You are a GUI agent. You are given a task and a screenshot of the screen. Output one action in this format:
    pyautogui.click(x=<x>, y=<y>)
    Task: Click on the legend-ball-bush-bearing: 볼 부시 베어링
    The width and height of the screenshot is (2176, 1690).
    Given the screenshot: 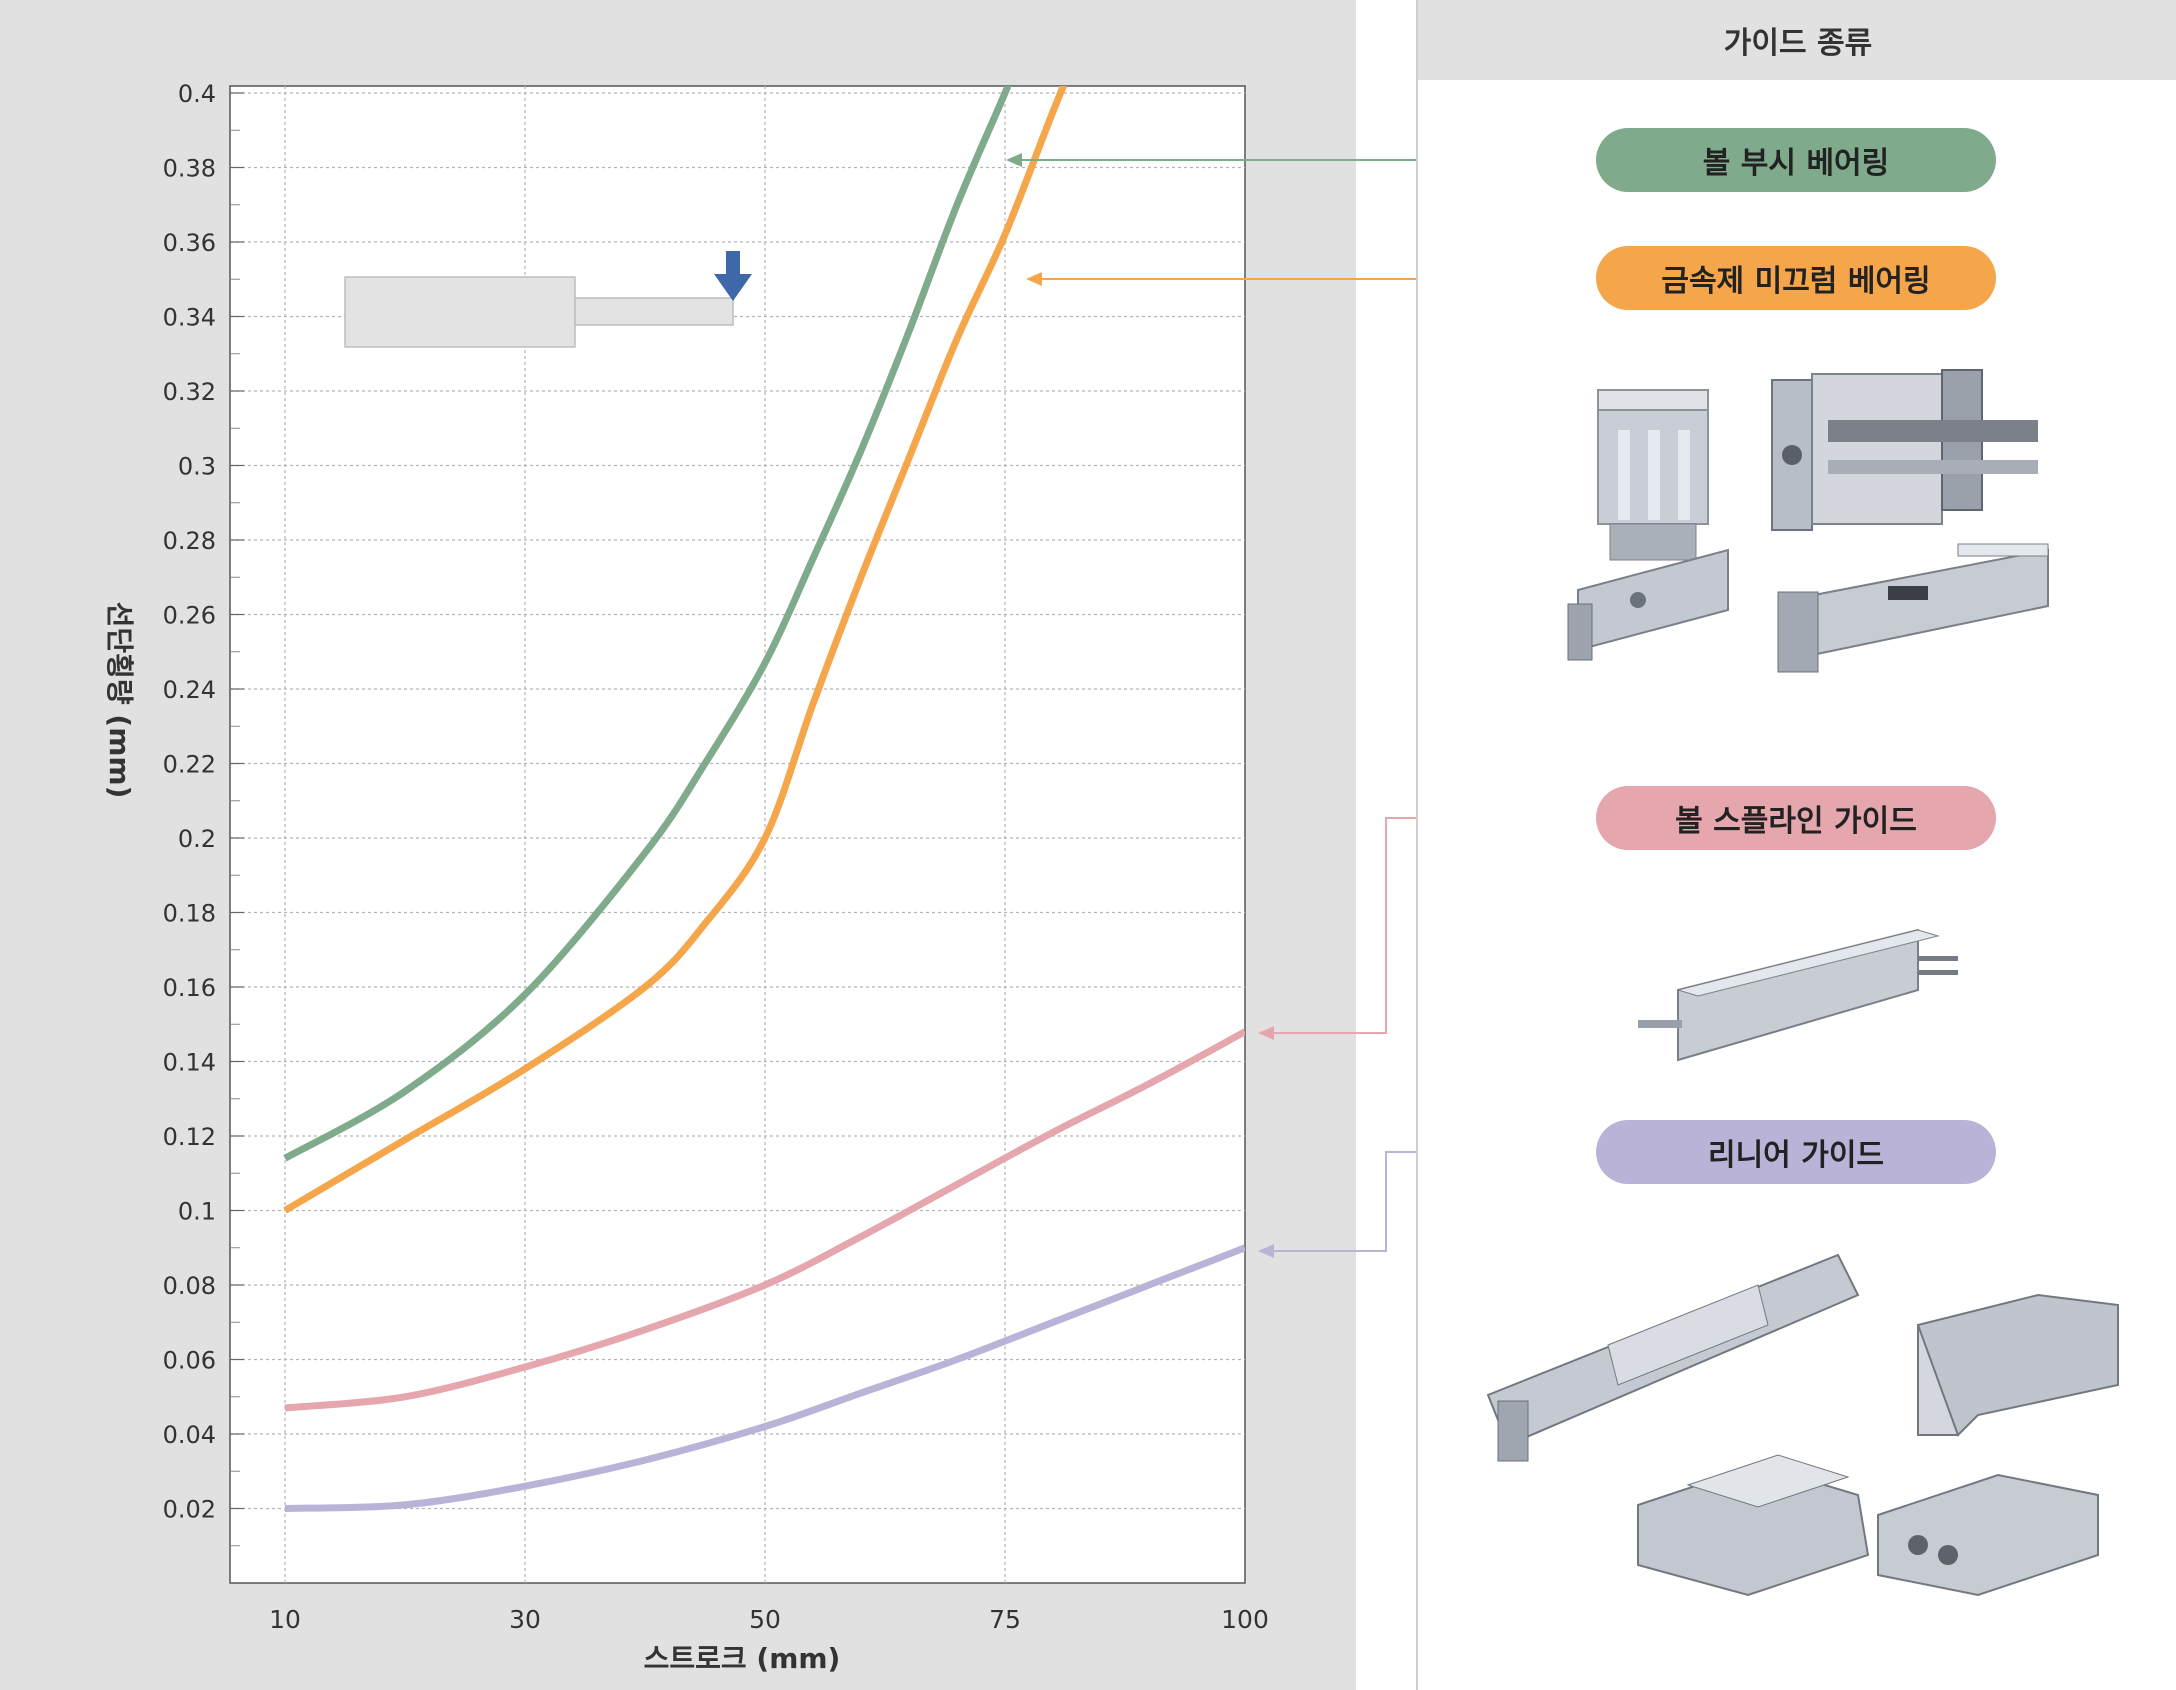 What is the action you would take?
    pyautogui.click(x=1796, y=160)
    